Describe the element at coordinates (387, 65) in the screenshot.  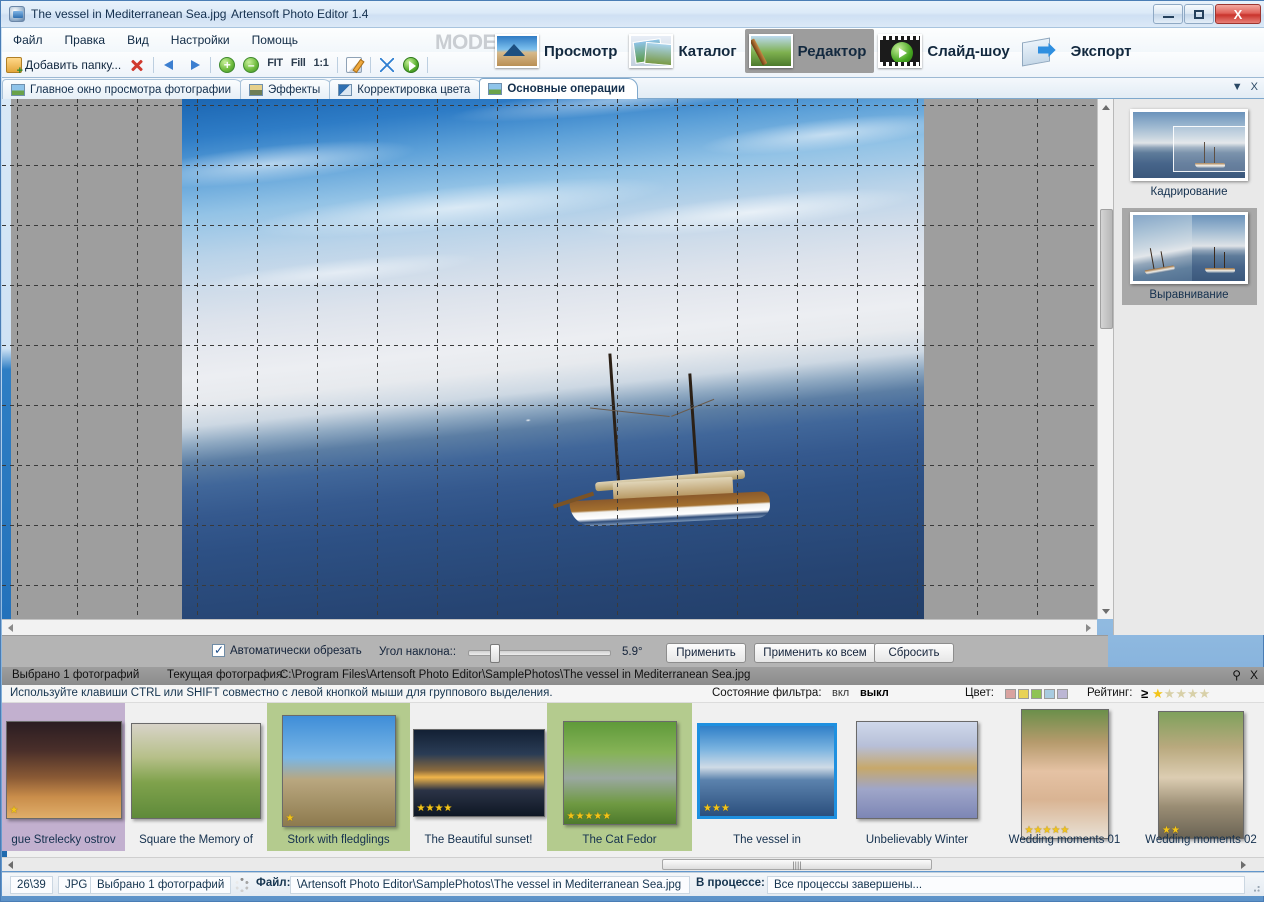
I see `fullscreen-button` at that location.